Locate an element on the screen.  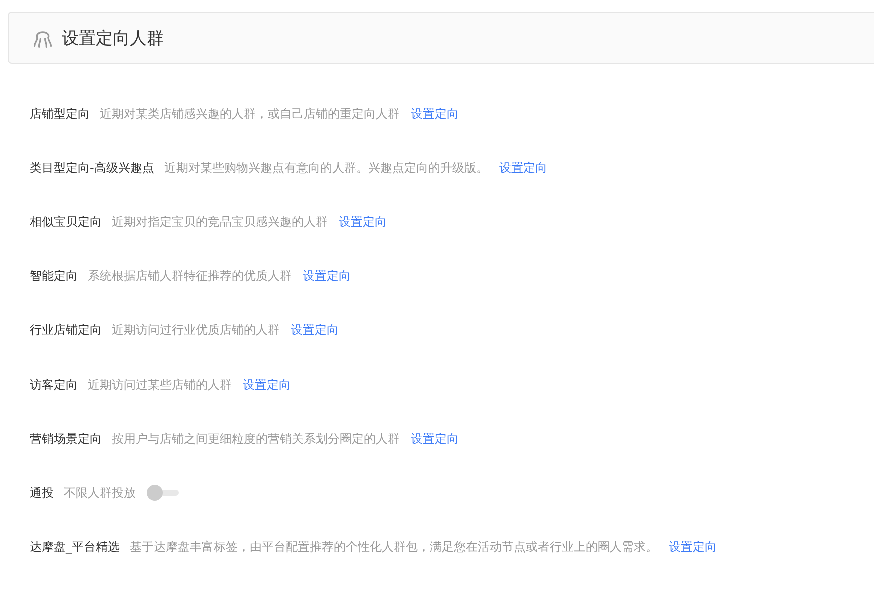
option-label: 达摩盘_平台精选 is located at coordinates (75, 547).